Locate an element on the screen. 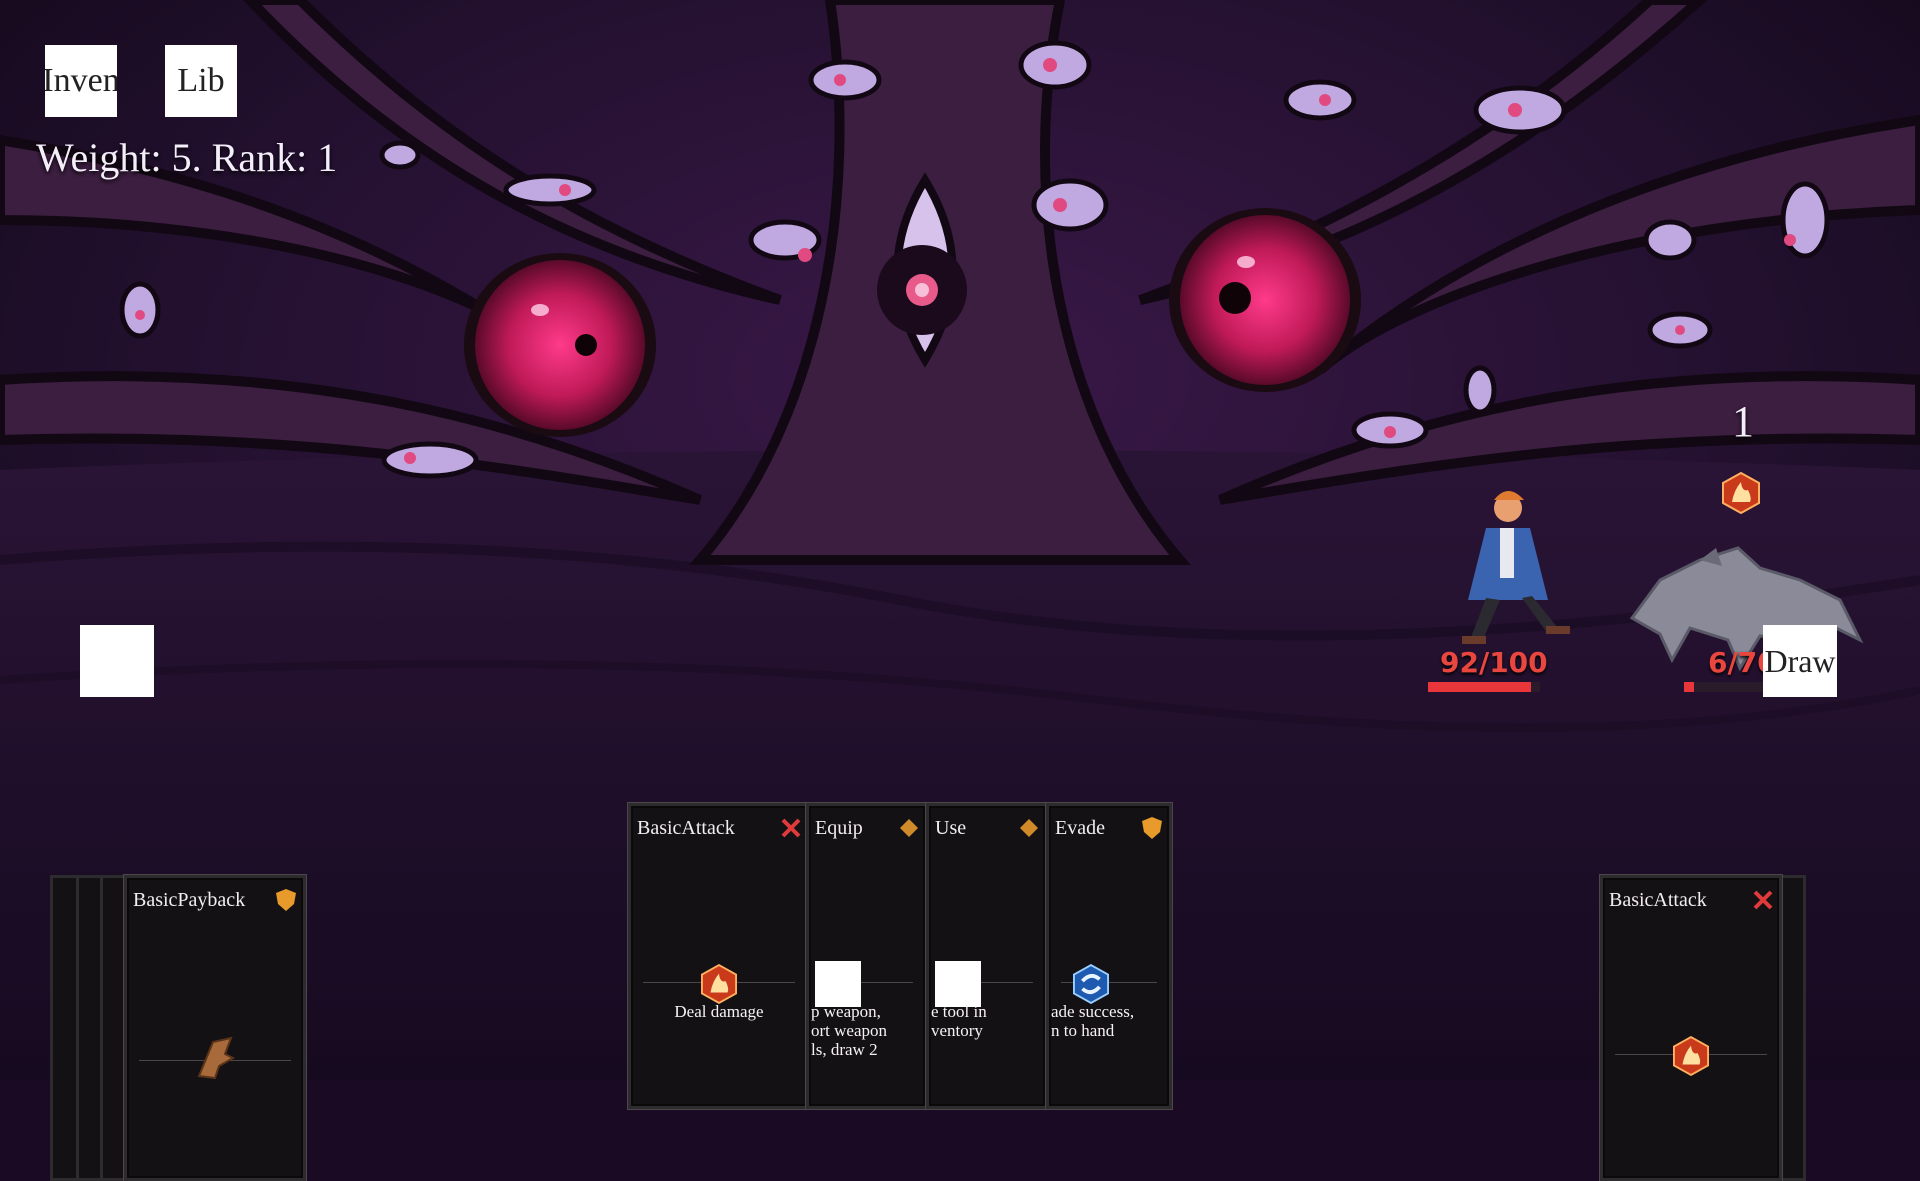 The width and height of the screenshot is (1920, 1181). enemy-intent-fire-icon is located at coordinates (1741, 493).